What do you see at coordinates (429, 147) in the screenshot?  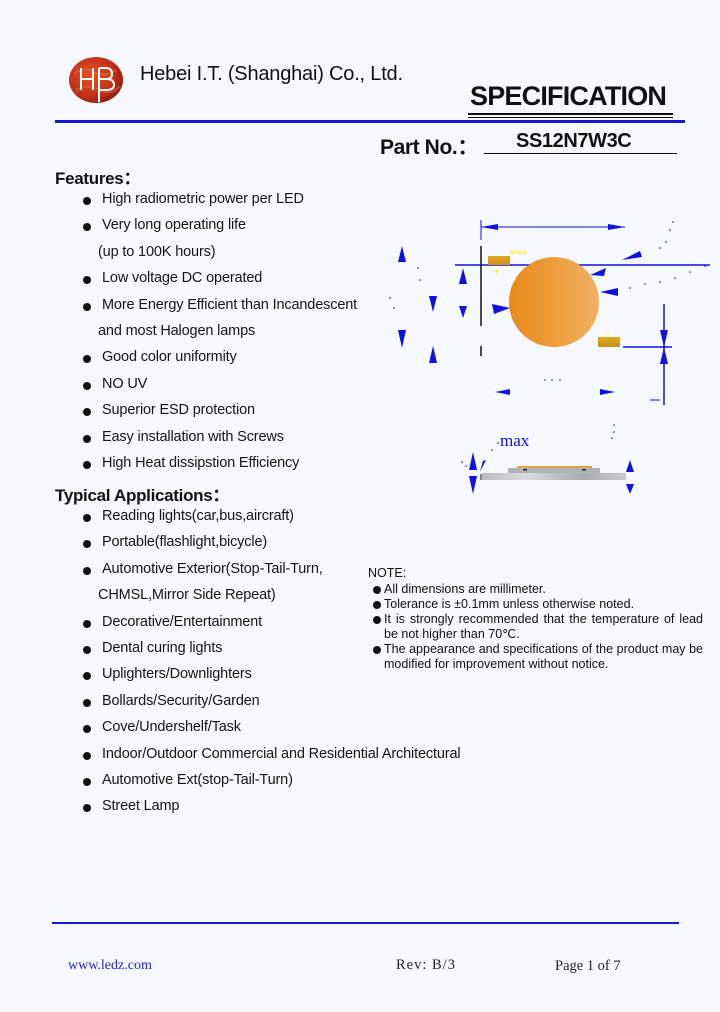 I see `part-number-label: Part No.：` at bounding box center [429, 147].